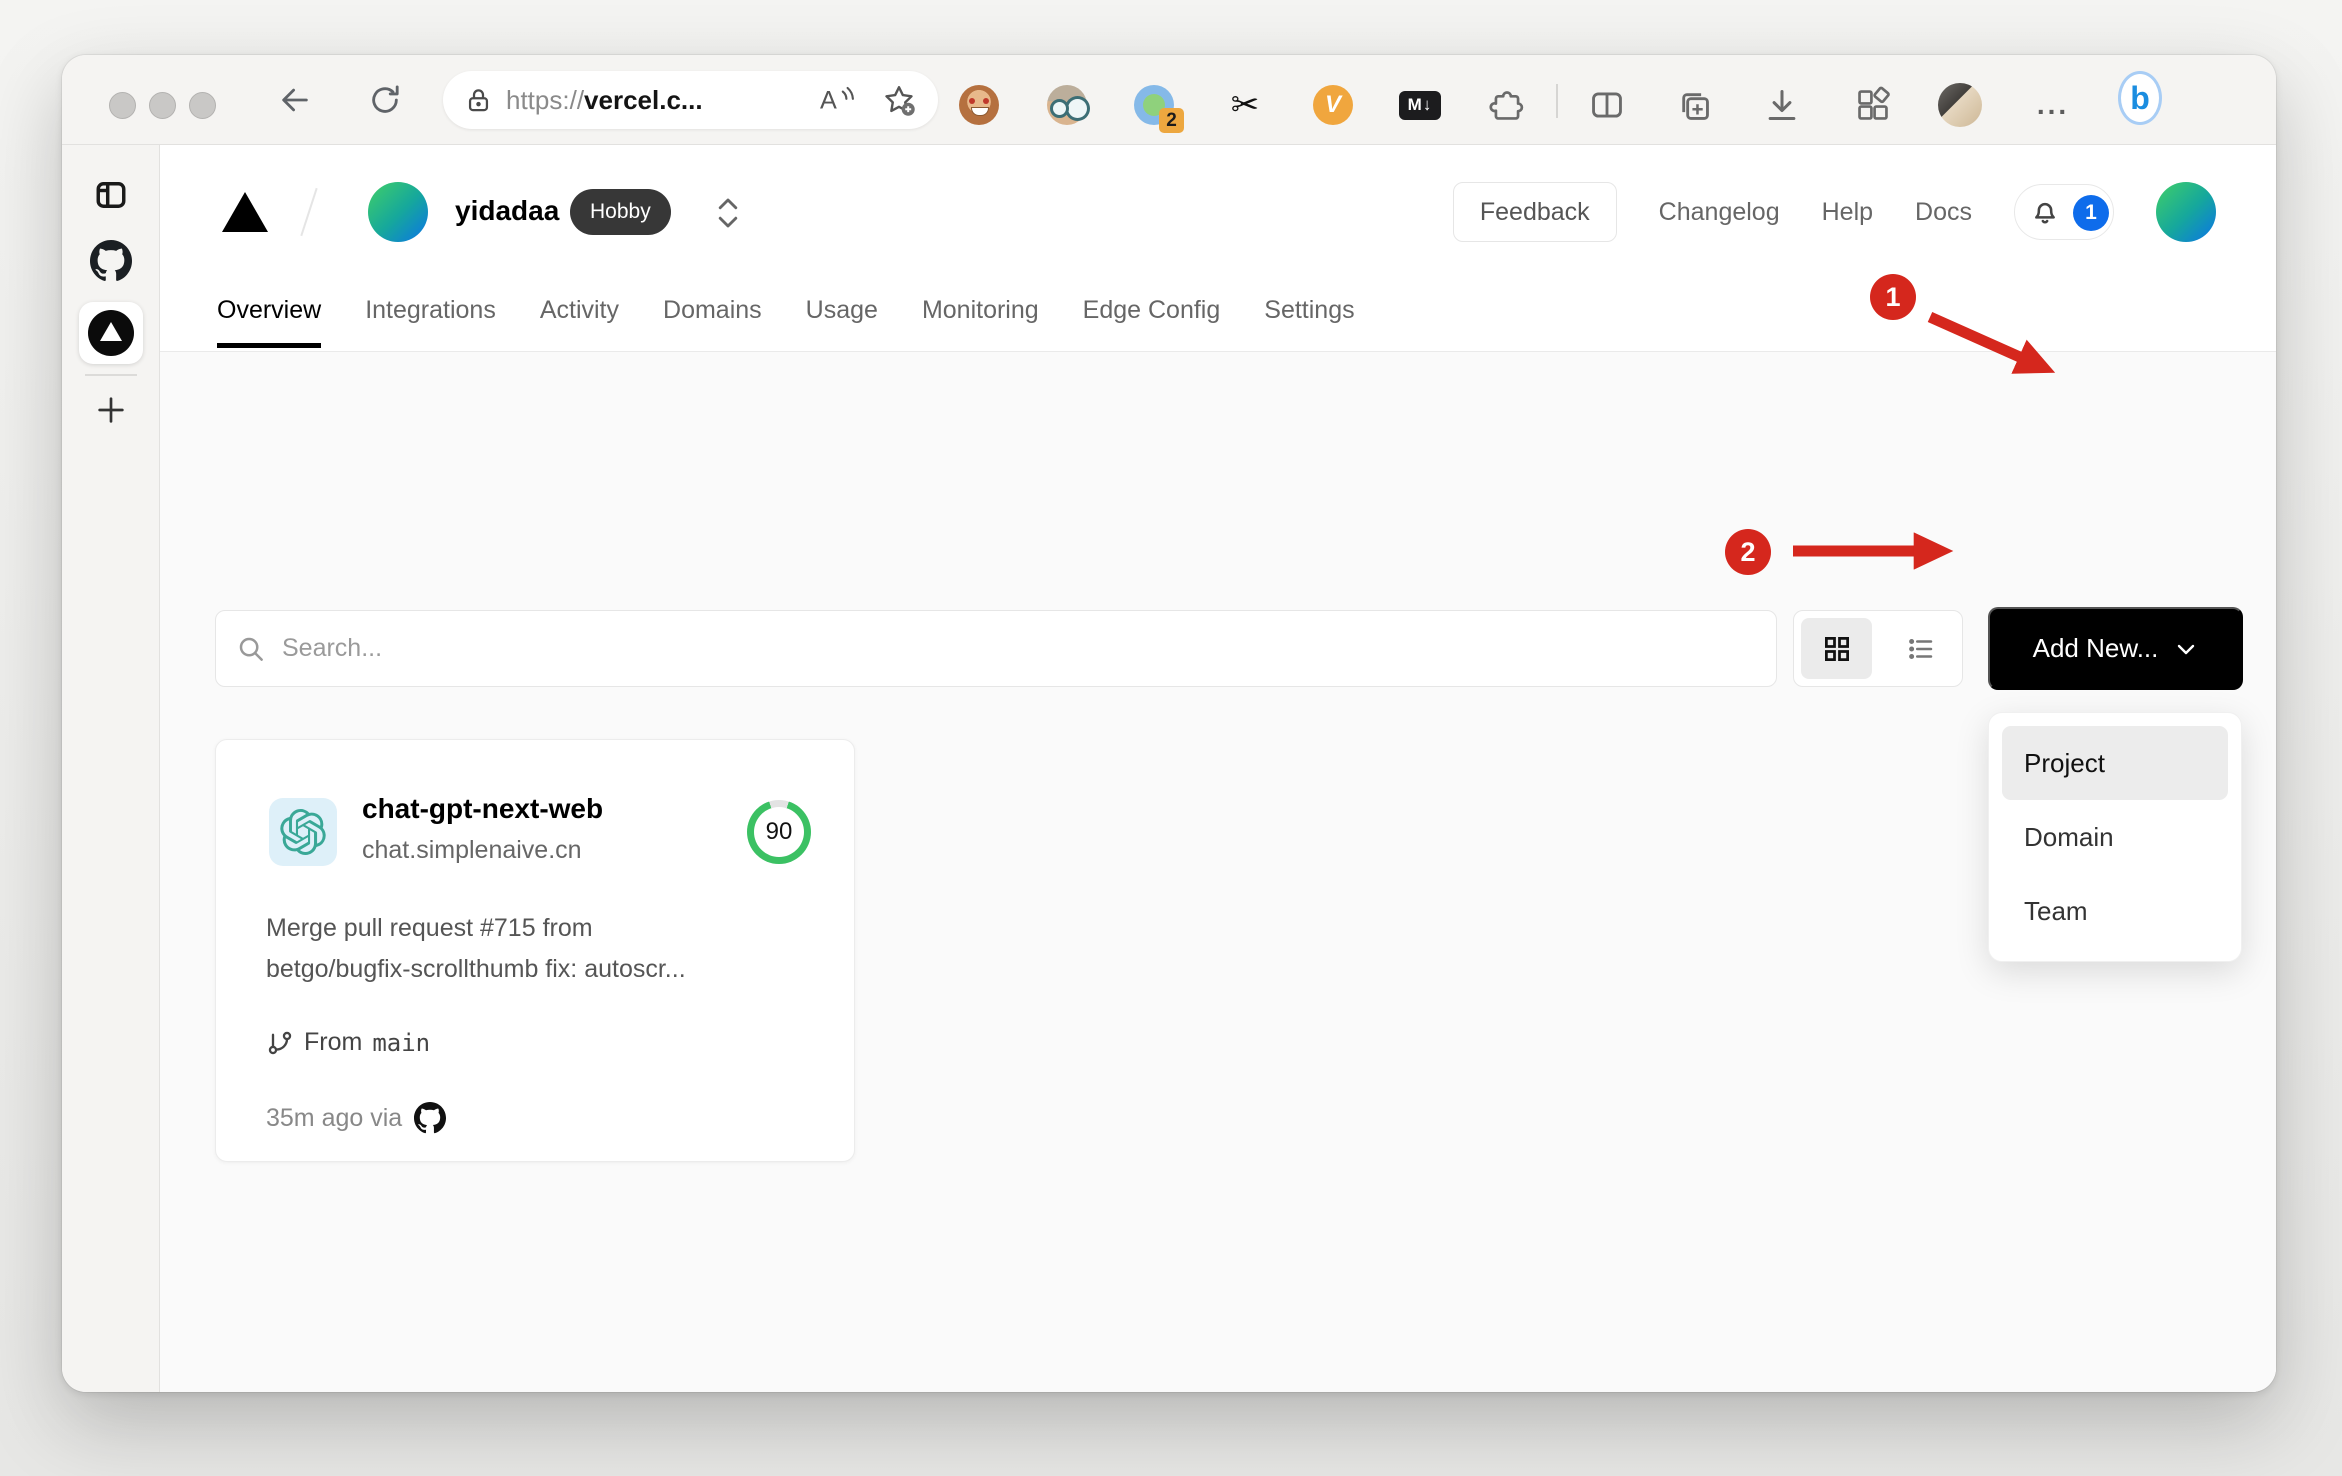 The image size is (2342, 1476). What do you see at coordinates (980, 310) in the screenshot?
I see `tab-monitoring: Monitoring` at bounding box center [980, 310].